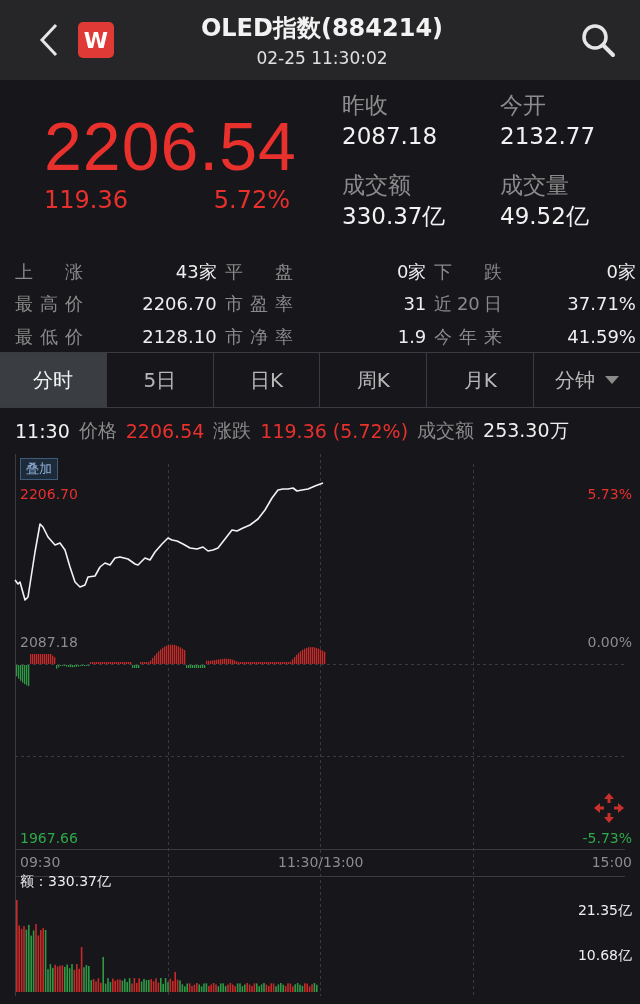  I want to click on overlay-button: 叠加, so click(39, 469).